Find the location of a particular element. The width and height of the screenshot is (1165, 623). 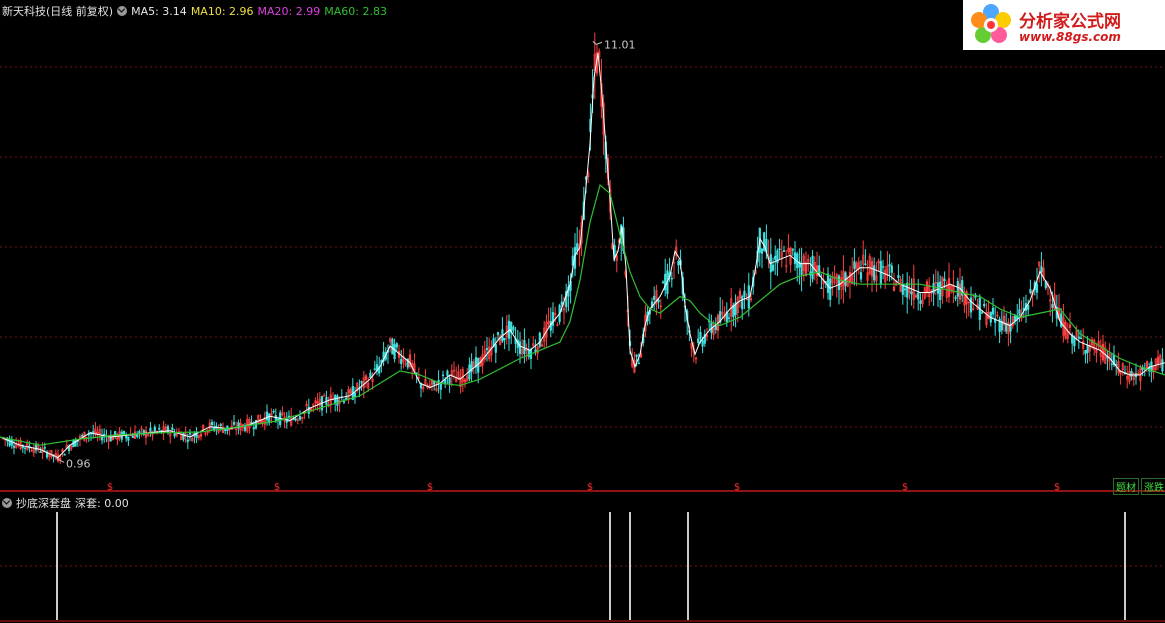

limit-badge: 涨跌 is located at coordinates (1153, 486).